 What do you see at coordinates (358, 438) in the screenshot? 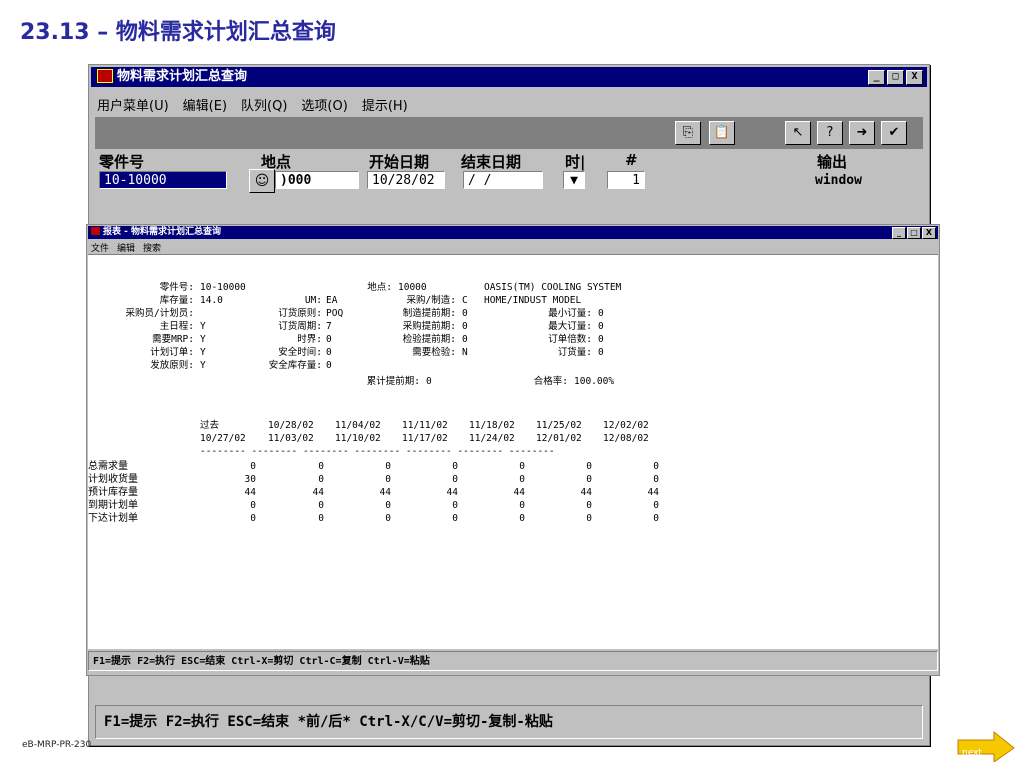
I see `column-header-end: 11/10/02` at bounding box center [358, 438].